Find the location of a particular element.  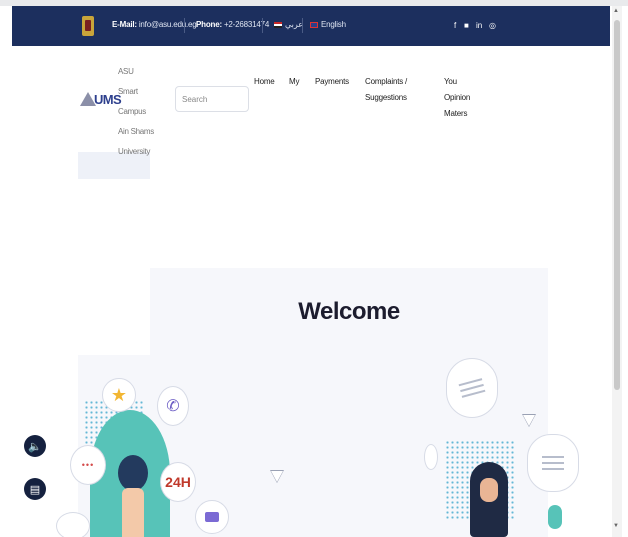

star-icon: ★ is located at coordinates (119, 394).